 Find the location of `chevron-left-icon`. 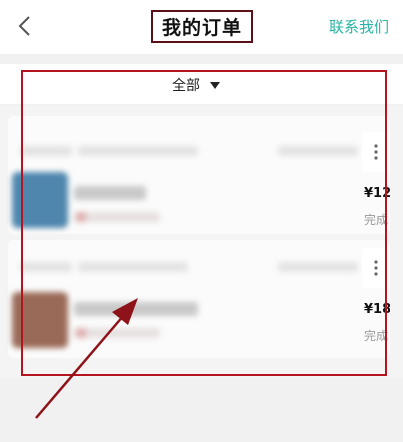

chevron-left-icon is located at coordinates (24, 26).